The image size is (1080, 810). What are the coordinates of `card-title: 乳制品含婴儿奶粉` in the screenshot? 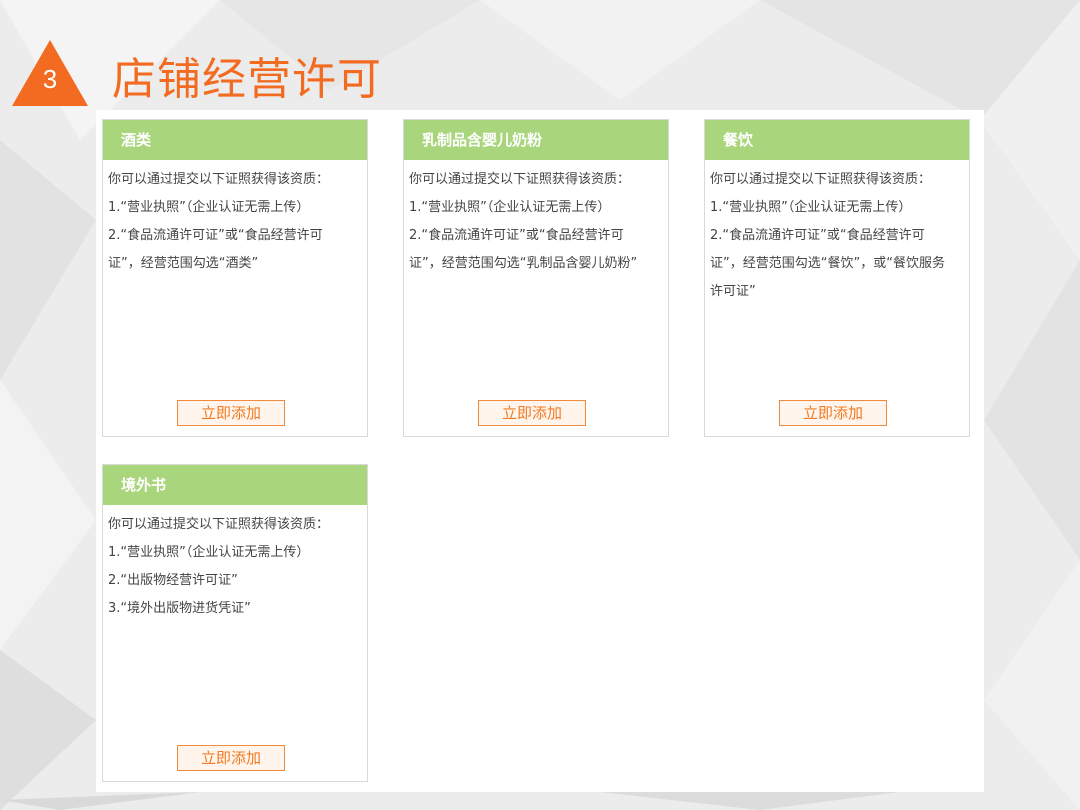 It's located at (536, 140).